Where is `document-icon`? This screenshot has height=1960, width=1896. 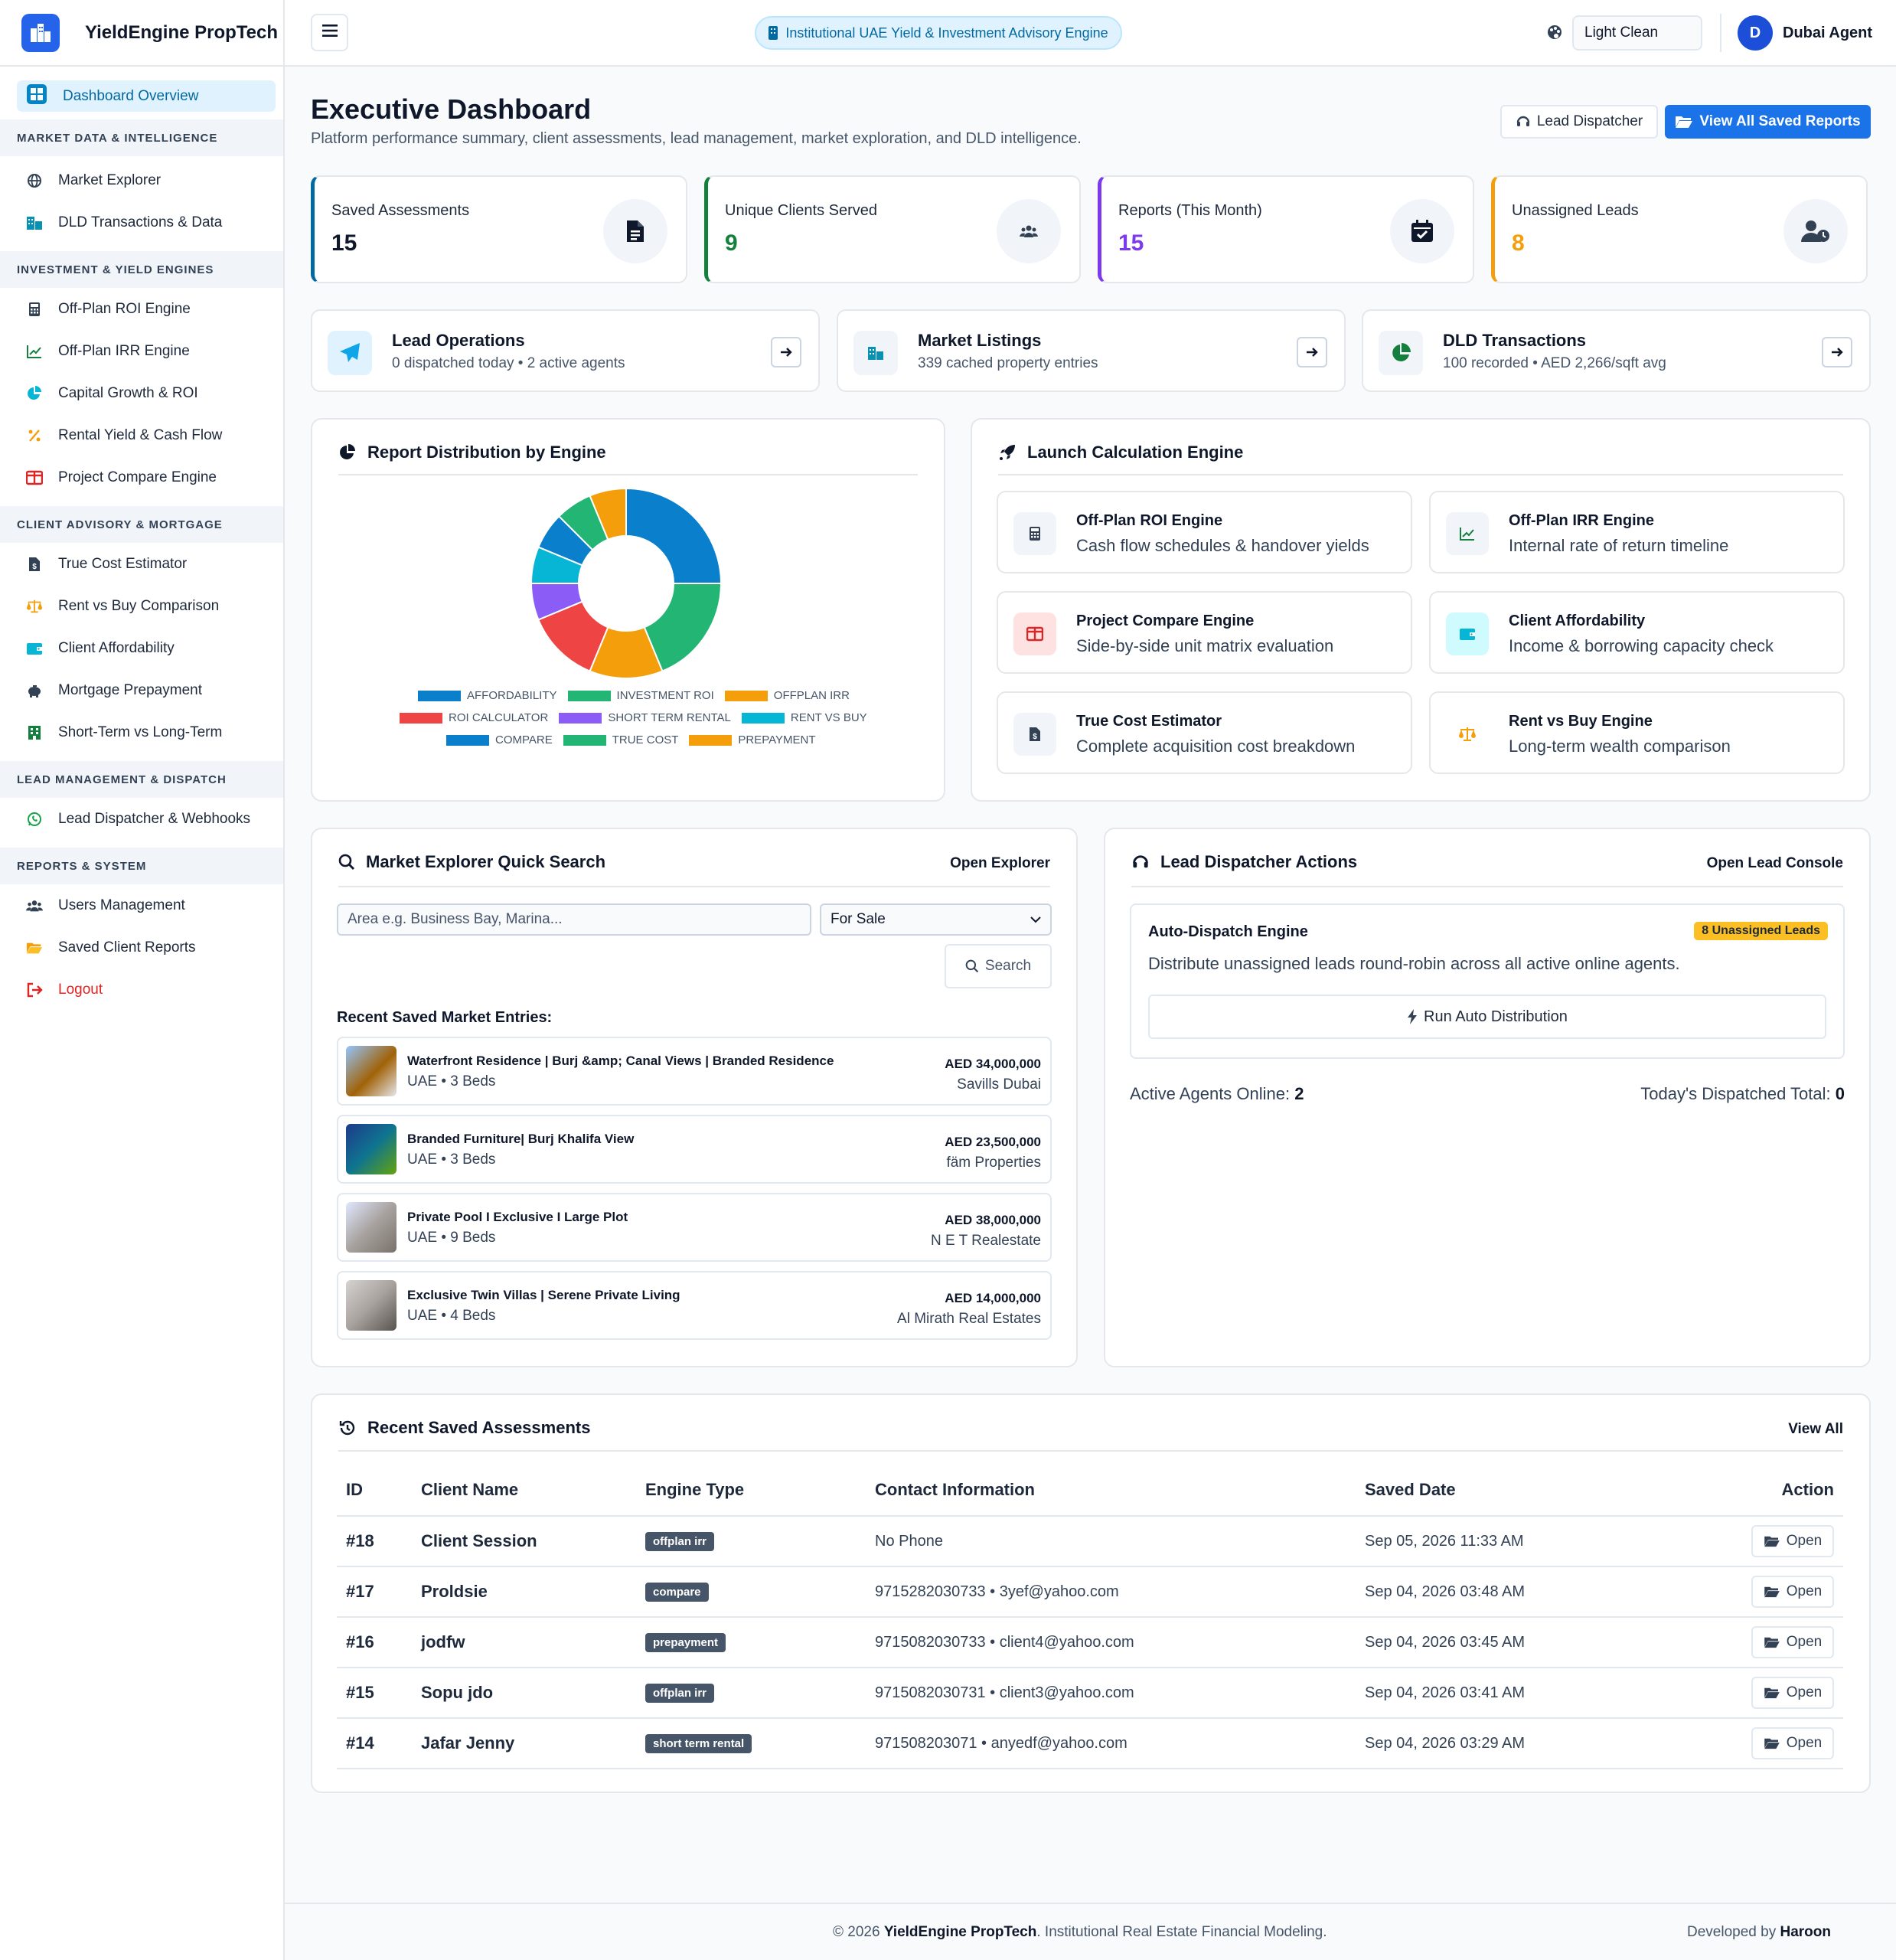
document-icon is located at coordinates (635, 231).